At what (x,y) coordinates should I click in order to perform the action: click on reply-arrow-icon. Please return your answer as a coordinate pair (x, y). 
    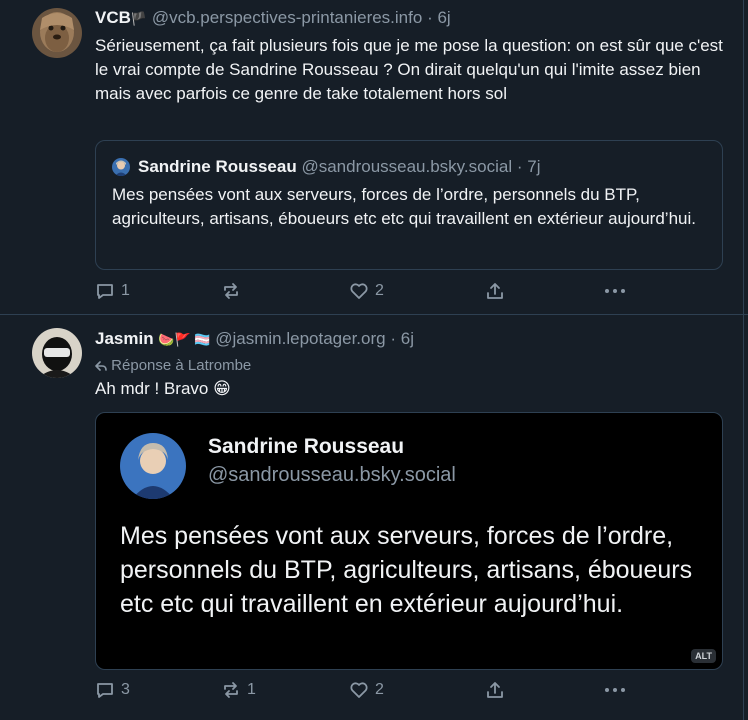
    Looking at the image, I should click on (101, 366).